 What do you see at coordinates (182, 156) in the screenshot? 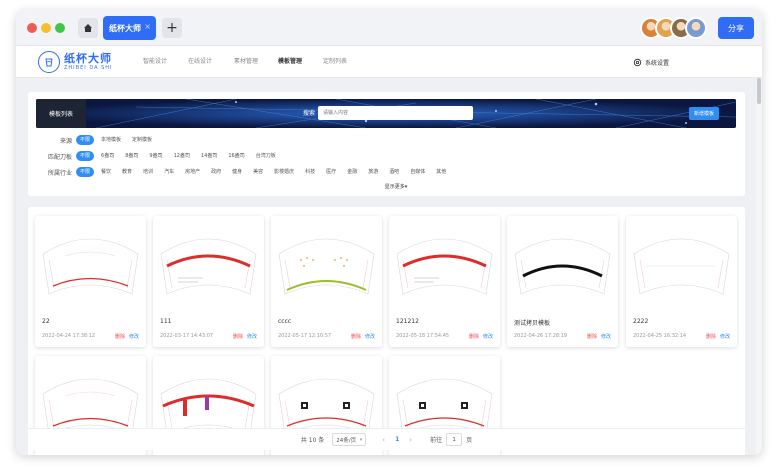
I see `filter-chip: 12盎司` at bounding box center [182, 156].